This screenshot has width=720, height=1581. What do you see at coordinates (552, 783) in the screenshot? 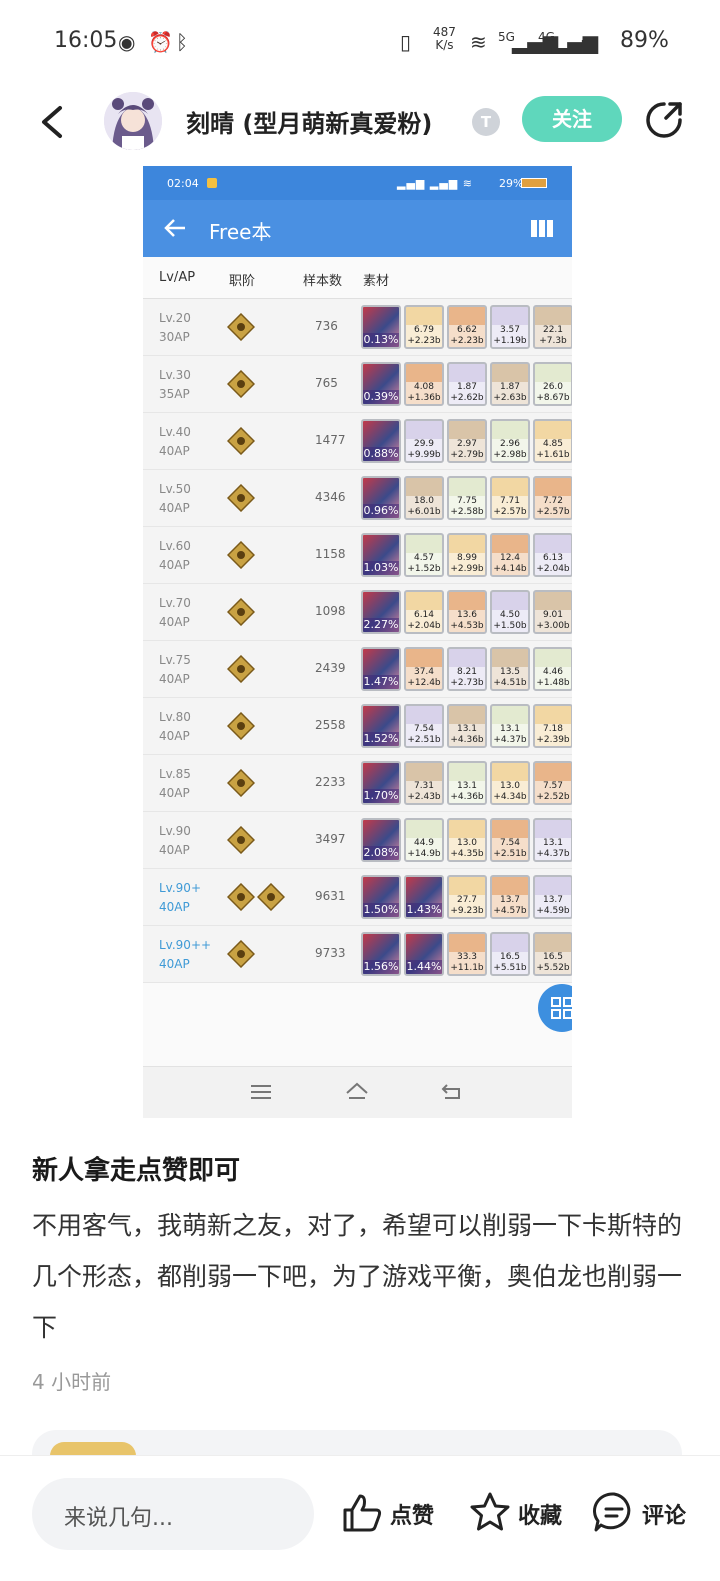
I see `material-tile: 7.57 +2.52b` at bounding box center [552, 783].